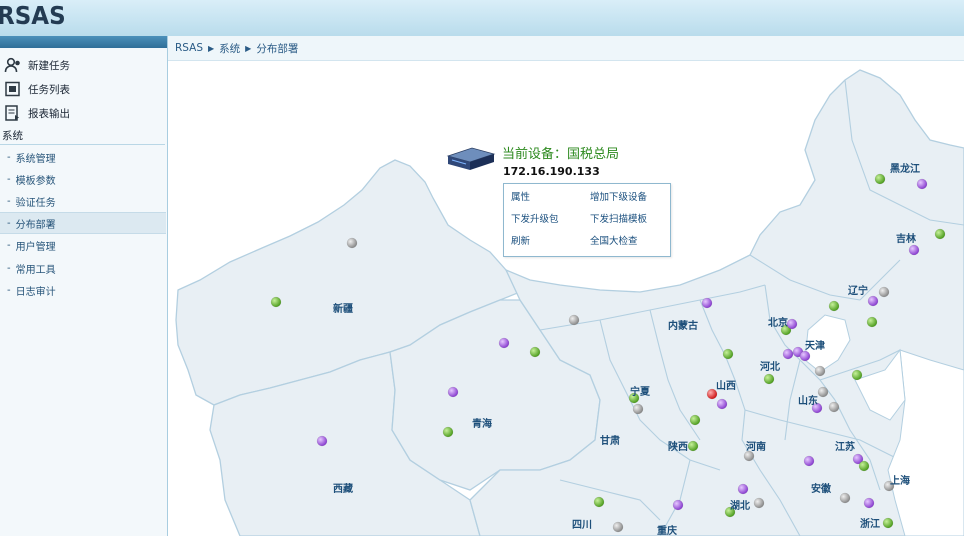 This screenshot has height=537, width=964. What do you see at coordinates (870, 524) in the screenshot?
I see `province-label: 浙江` at bounding box center [870, 524].